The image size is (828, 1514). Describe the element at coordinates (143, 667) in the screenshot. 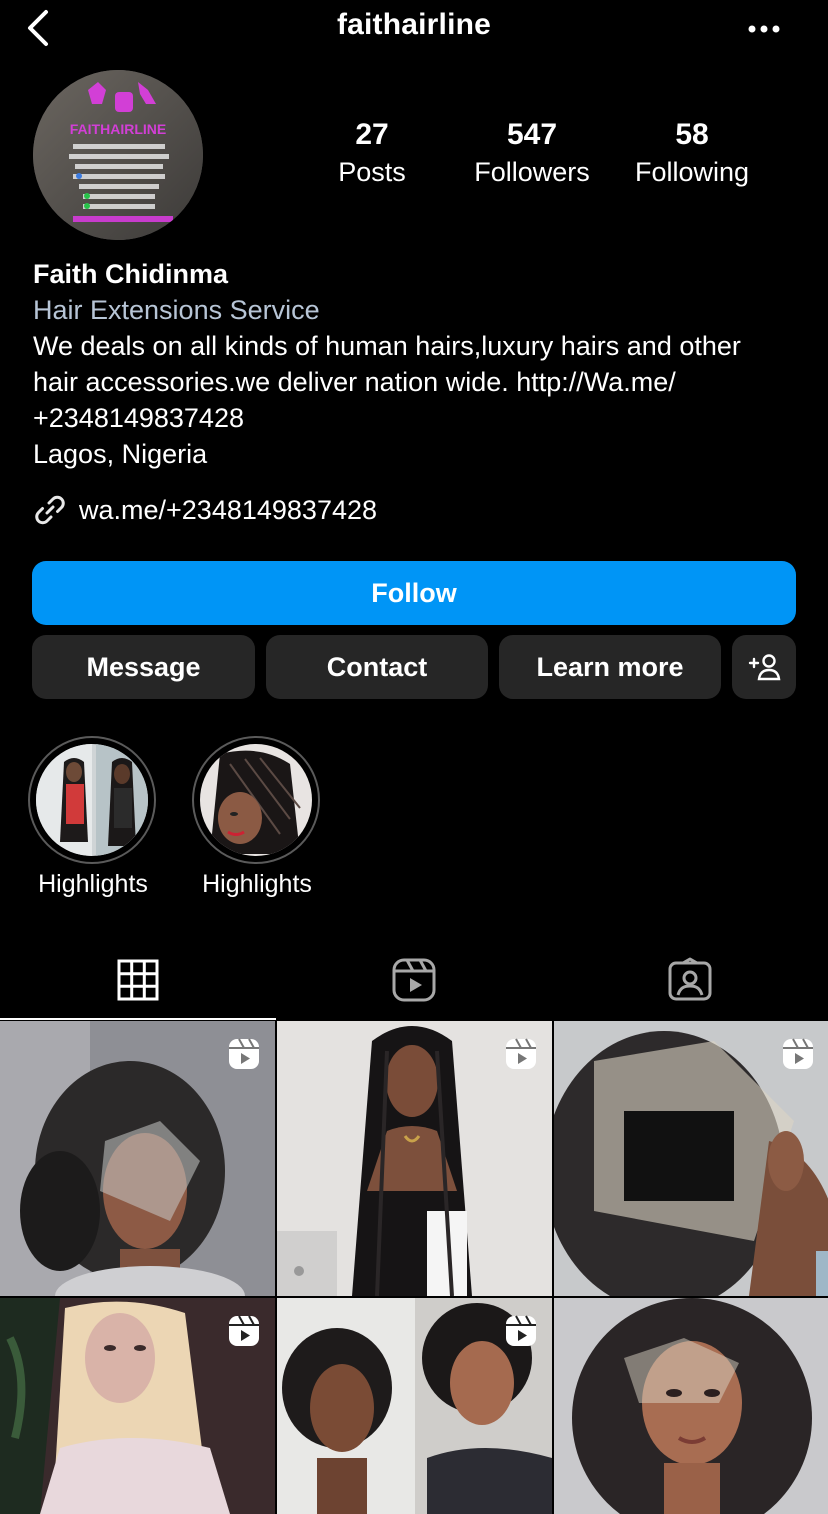

I see `message-button: Message` at that location.